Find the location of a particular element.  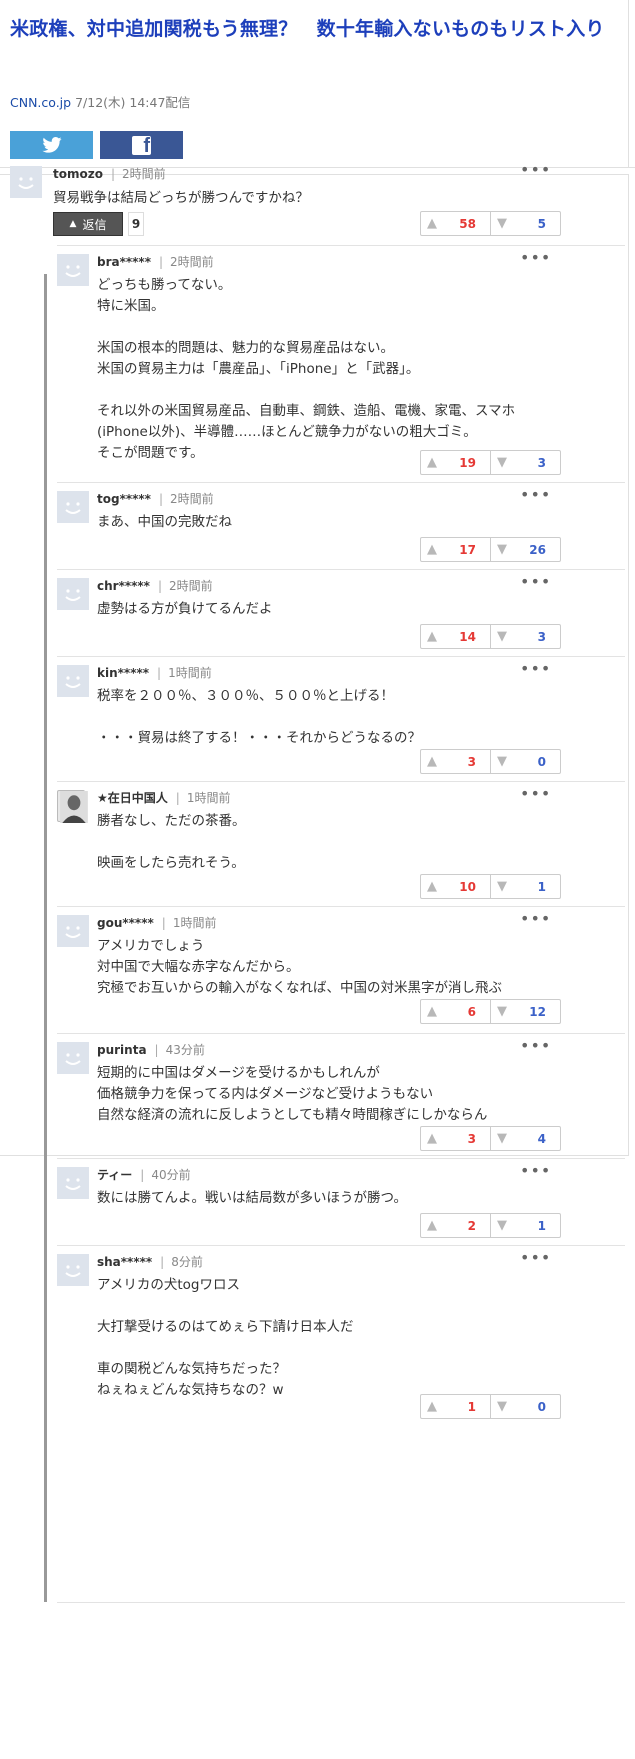

like-button: ▲ 58 is located at coordinates (455, 223).